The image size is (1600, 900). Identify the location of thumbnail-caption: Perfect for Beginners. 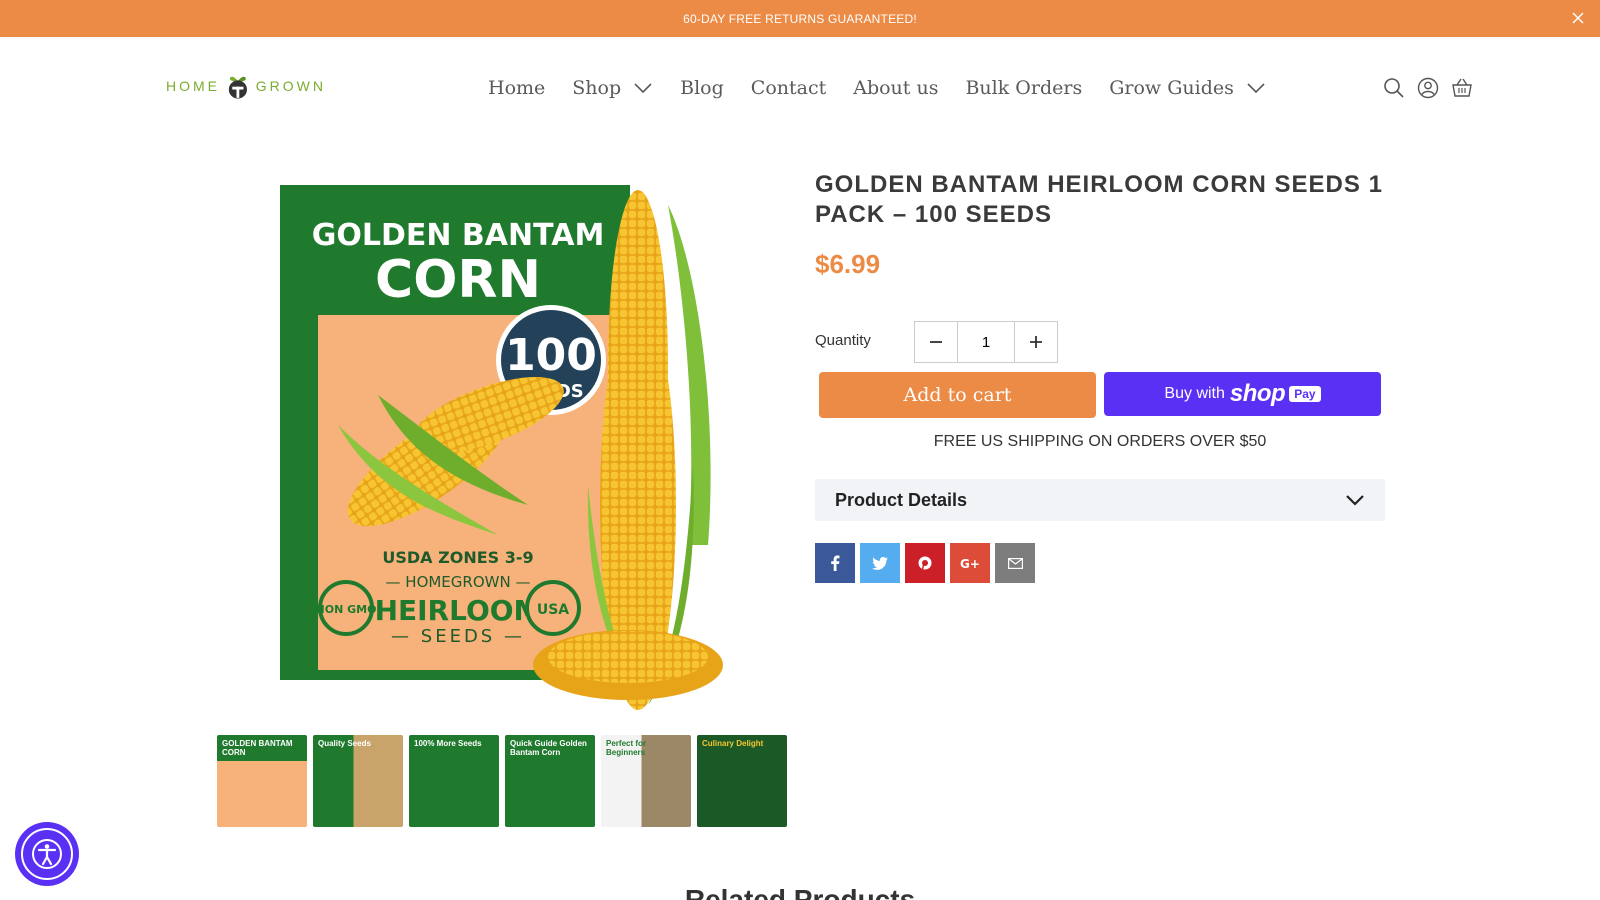
(626, 748).